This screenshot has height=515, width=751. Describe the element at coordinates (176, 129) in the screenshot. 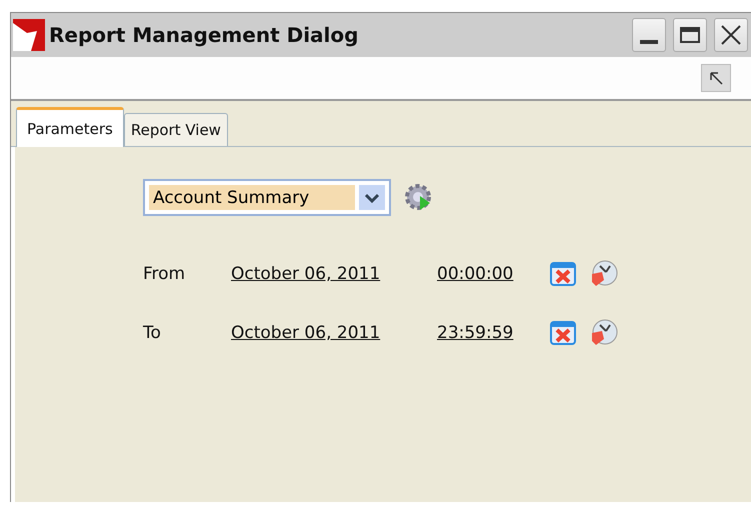

I see `tab: Report View` at that location.